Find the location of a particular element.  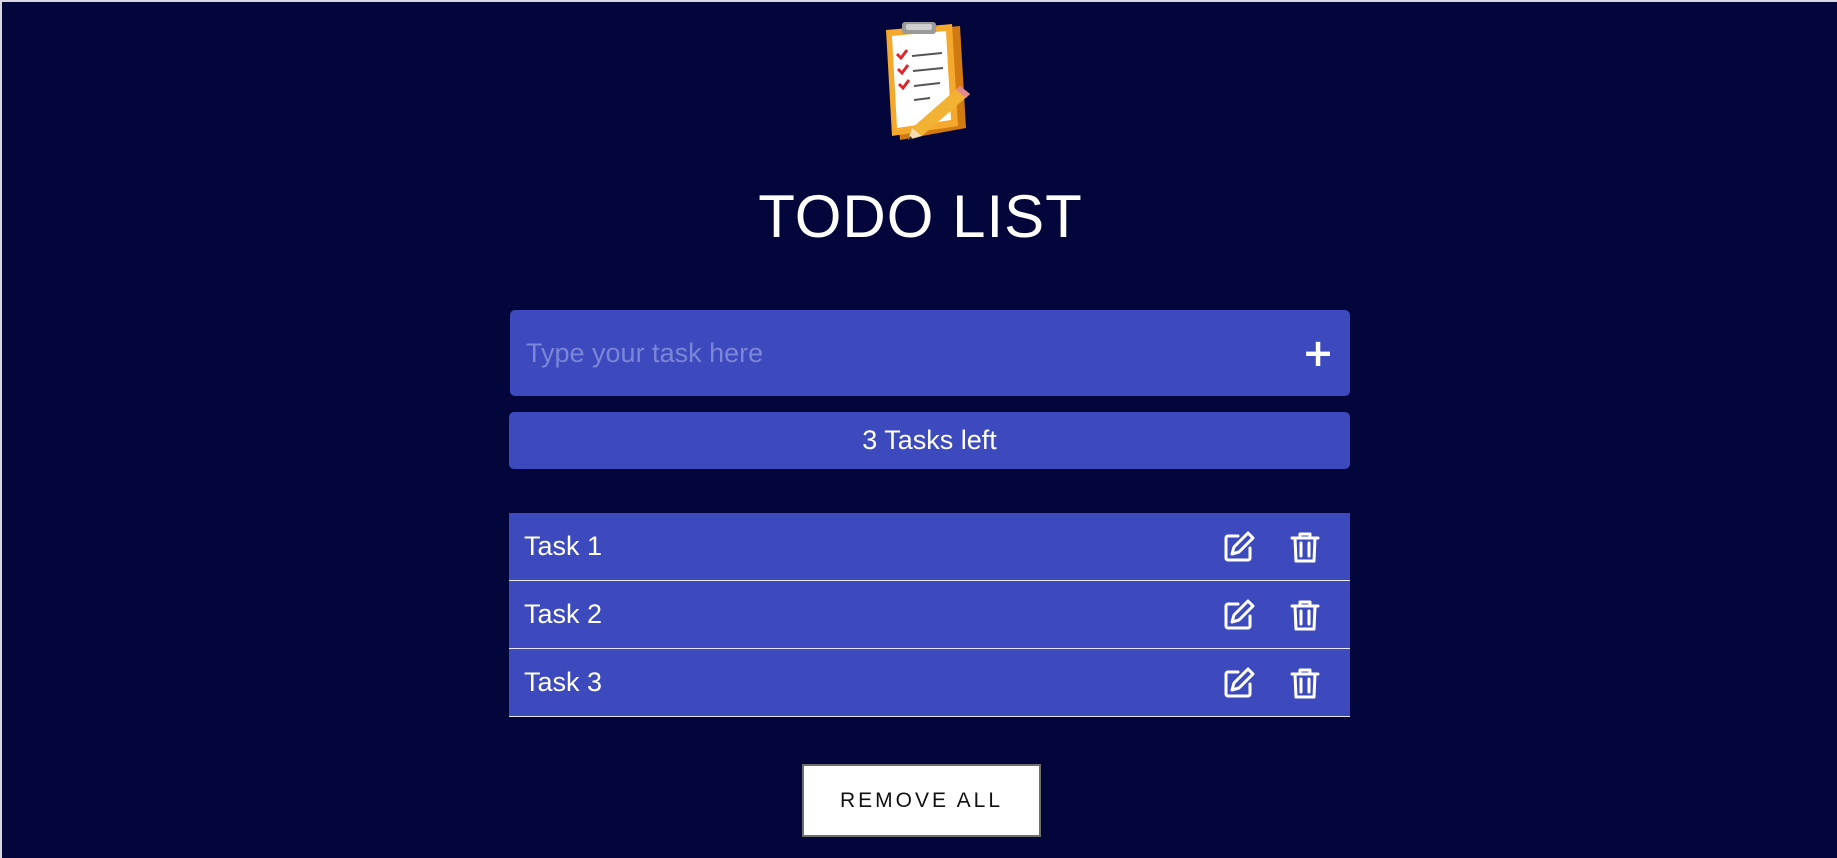

task-list: Task 1 Task 2 Task 3 is located at coordinates (929, 615).